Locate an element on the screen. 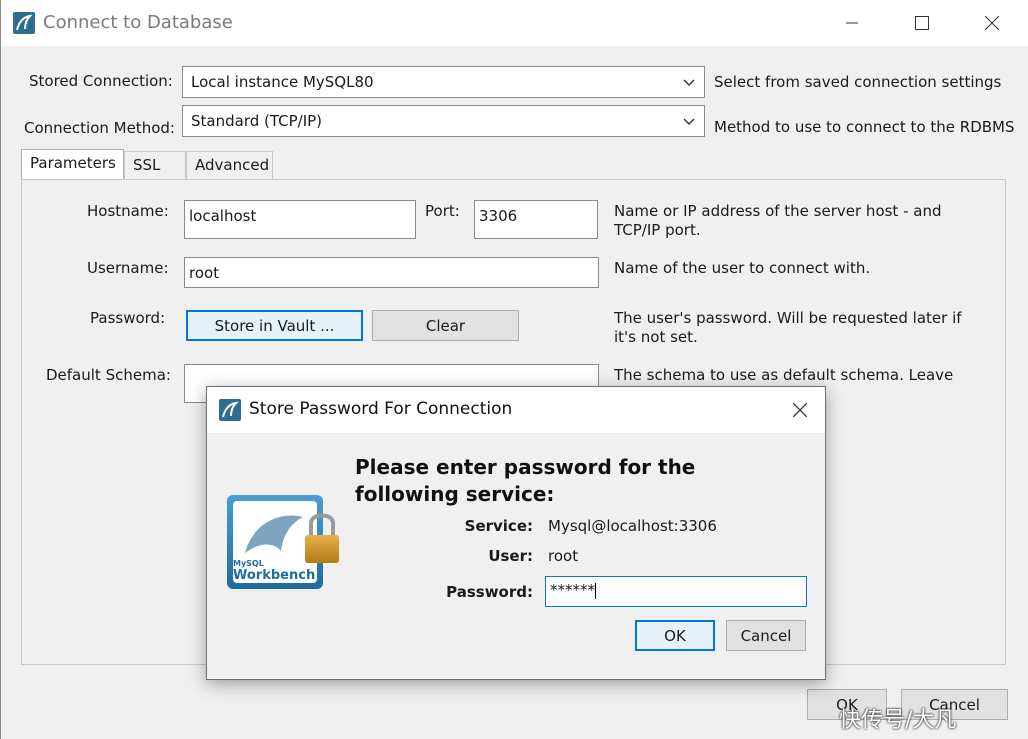 The image size is (1028, 739). hostname-input: localhost is located at coordinates (300, 219).